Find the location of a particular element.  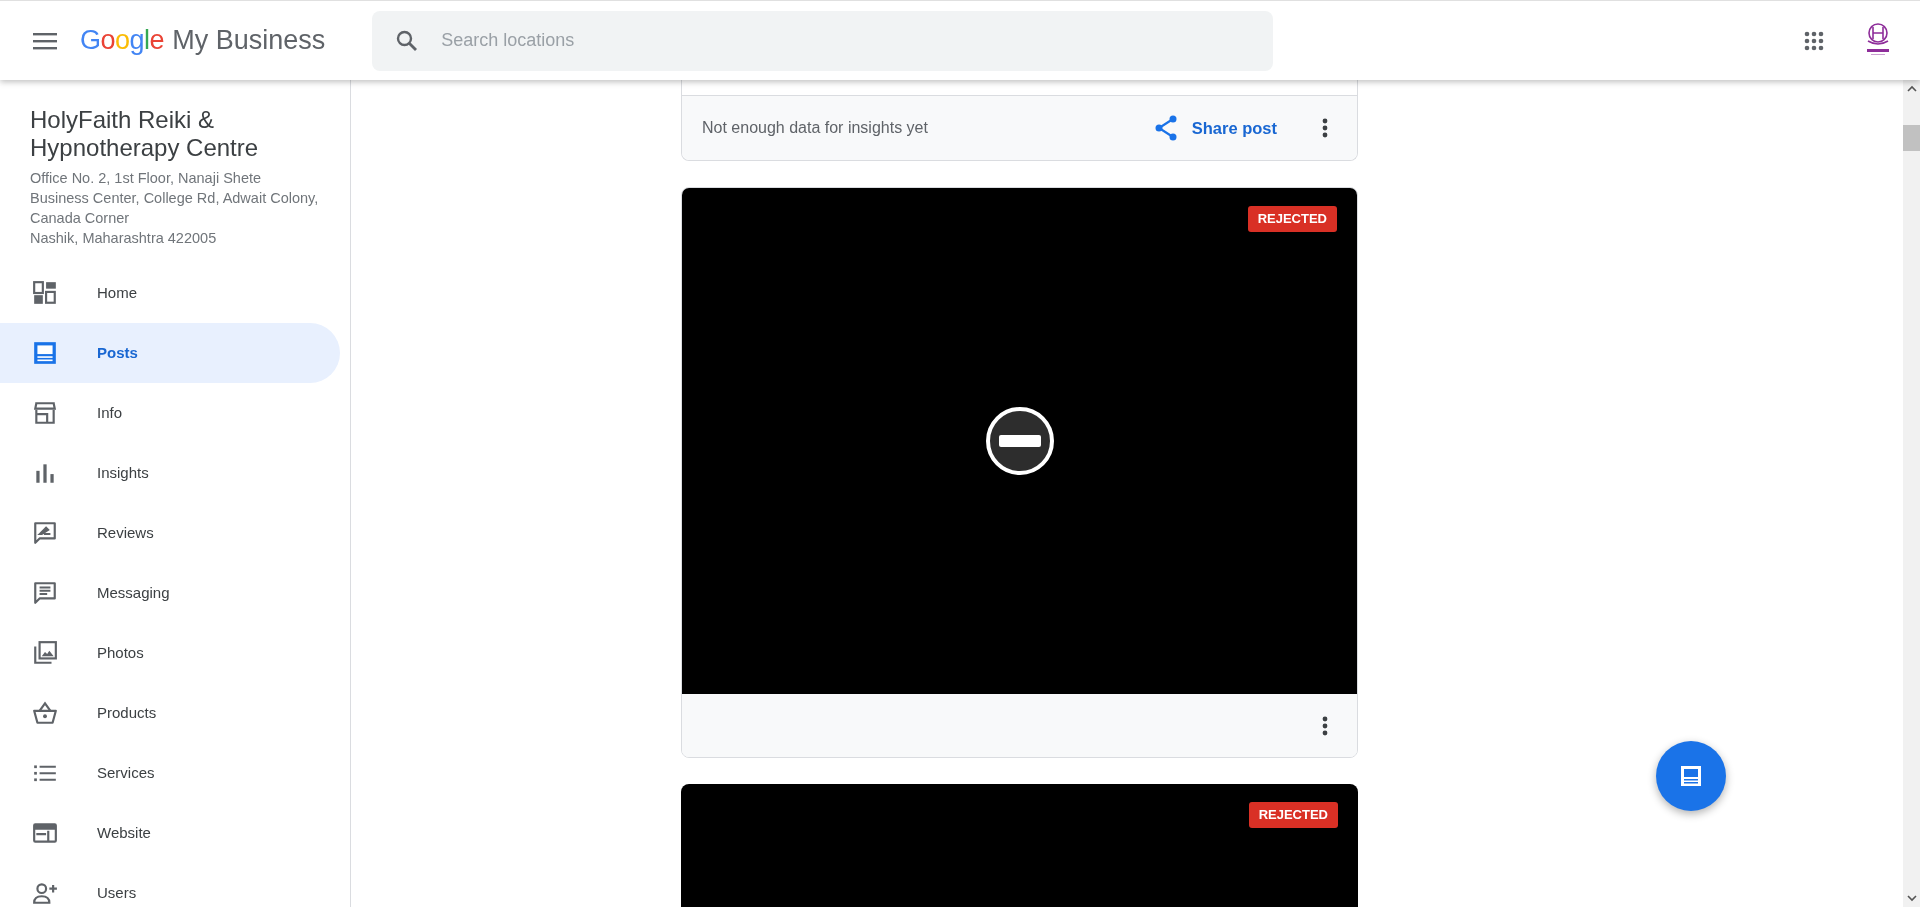

address-line: Office No. 2, 1st Floor, Nanaji Shete is located at coordinates (146, 178).